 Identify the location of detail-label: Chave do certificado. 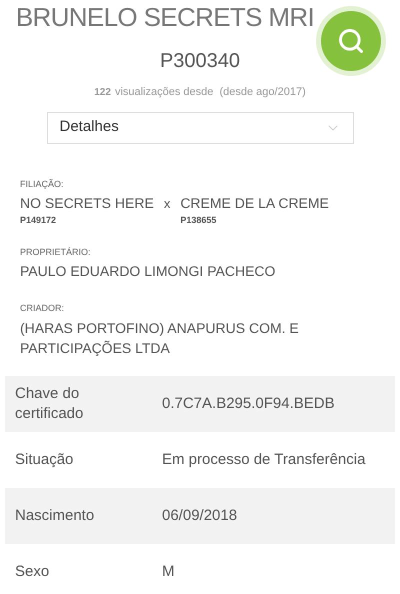
(49, 404).